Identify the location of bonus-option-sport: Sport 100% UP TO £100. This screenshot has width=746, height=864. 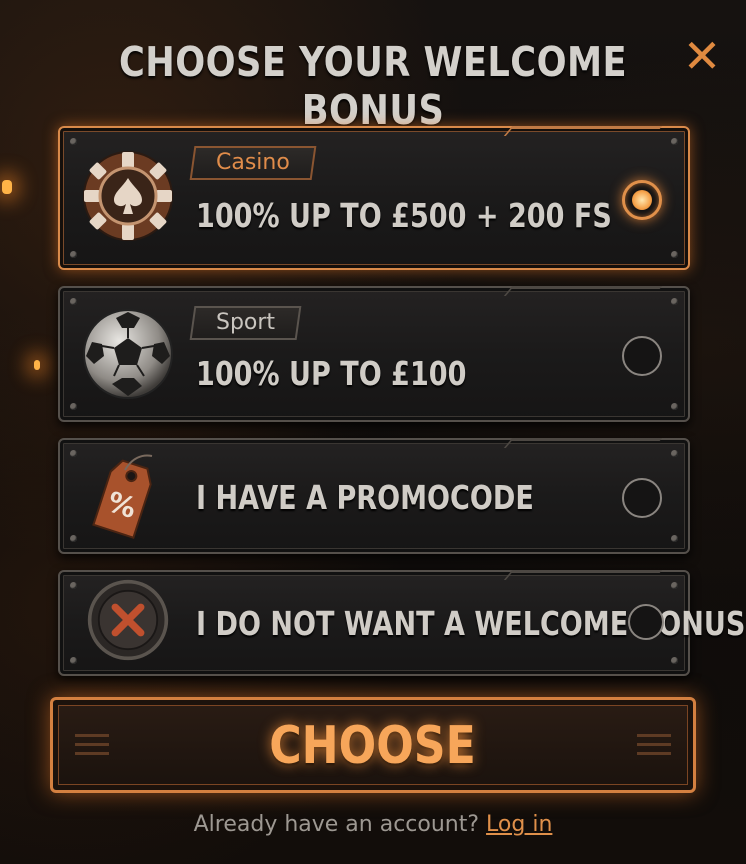
(374, 354).